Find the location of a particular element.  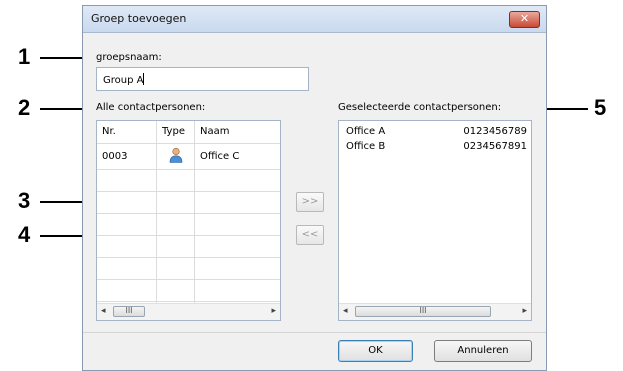

contact-number: 0123456789 is located at coordinates (495, 131).